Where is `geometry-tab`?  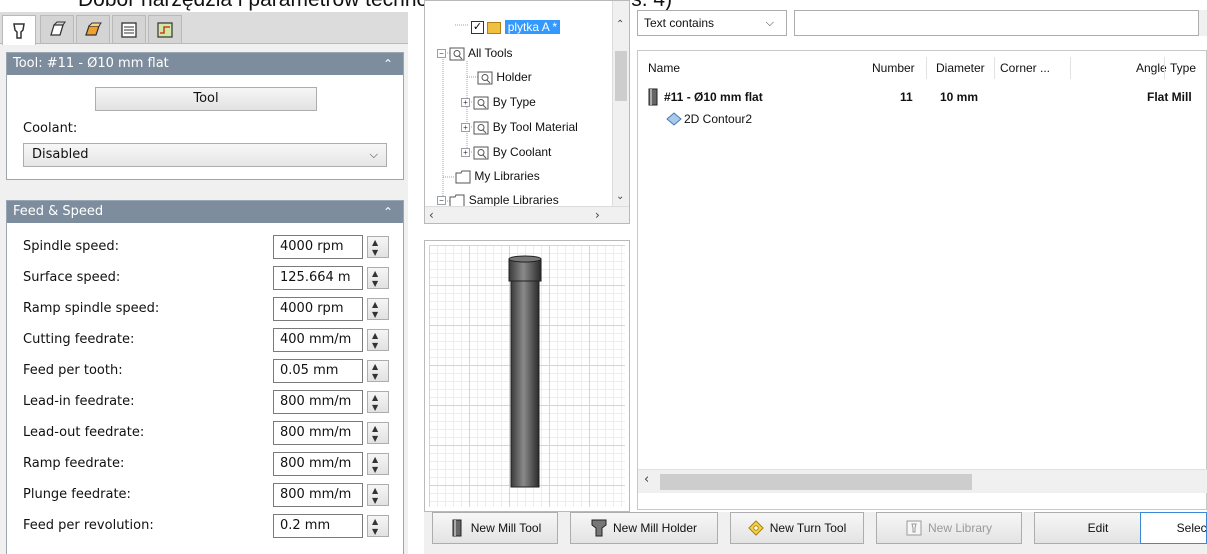 geometry-tab is located at coordinates (57, 29).